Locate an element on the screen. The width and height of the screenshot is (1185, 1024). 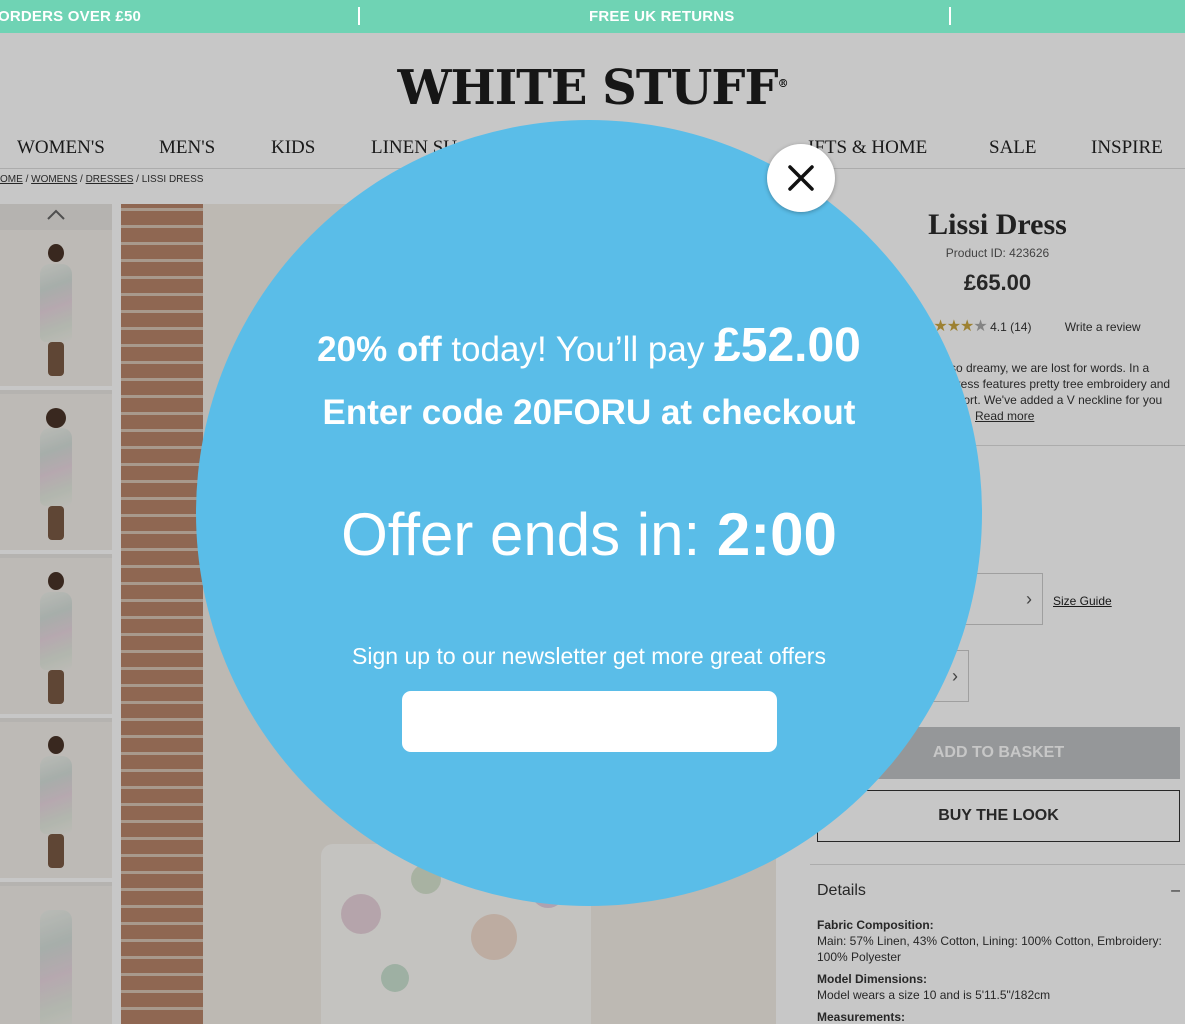
promo-code-text: Enter code 20FORU at checkout is located at coordinates (589, 412).